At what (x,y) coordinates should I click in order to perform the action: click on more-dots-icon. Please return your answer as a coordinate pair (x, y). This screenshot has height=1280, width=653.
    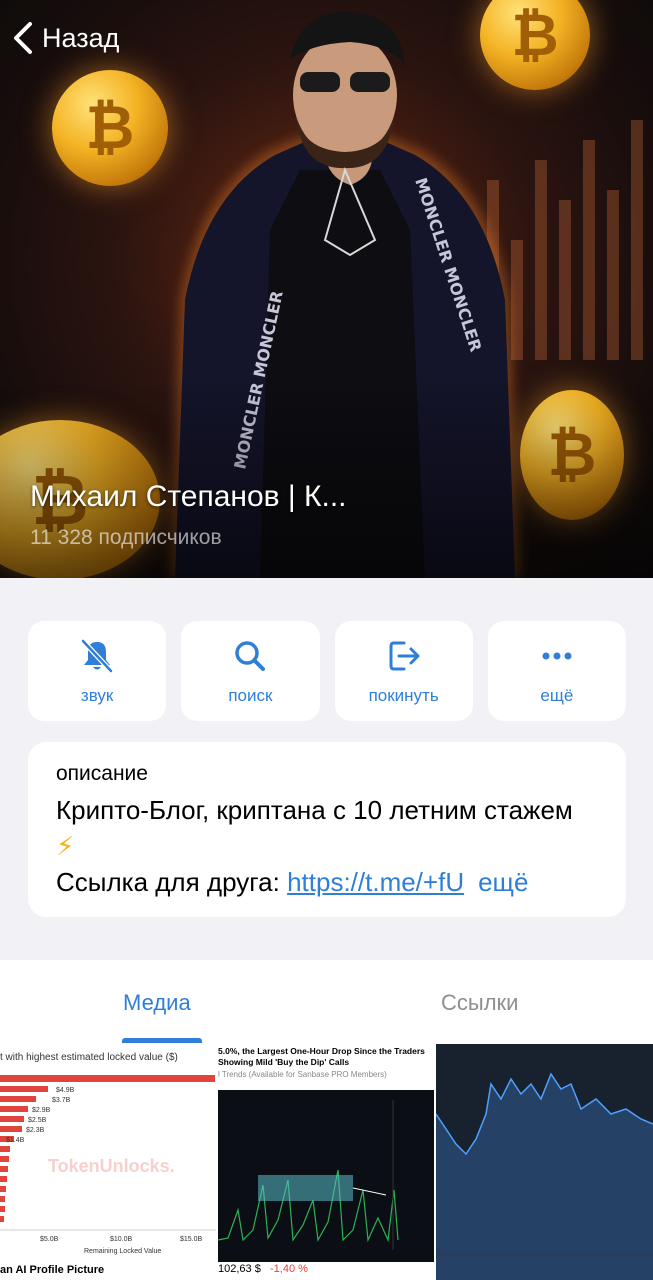
    Looking at the image, I should click on (557, 656).